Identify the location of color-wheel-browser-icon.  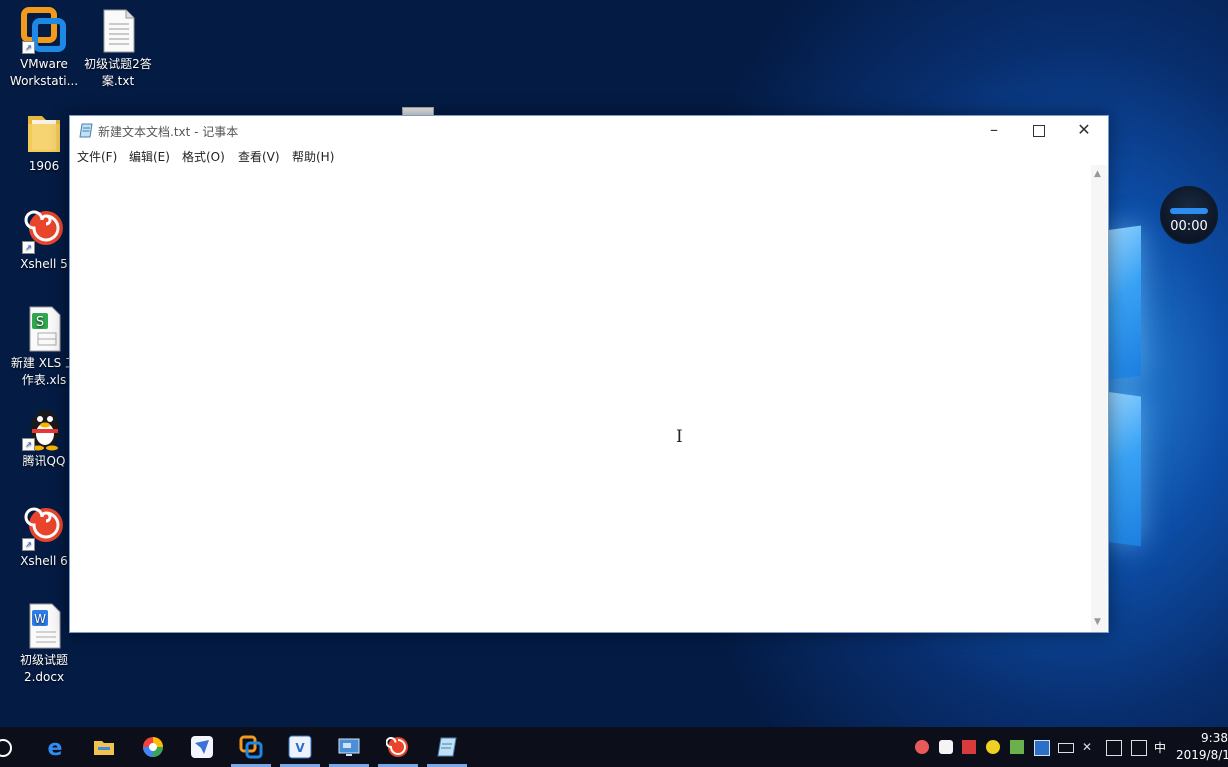
(153, 747).